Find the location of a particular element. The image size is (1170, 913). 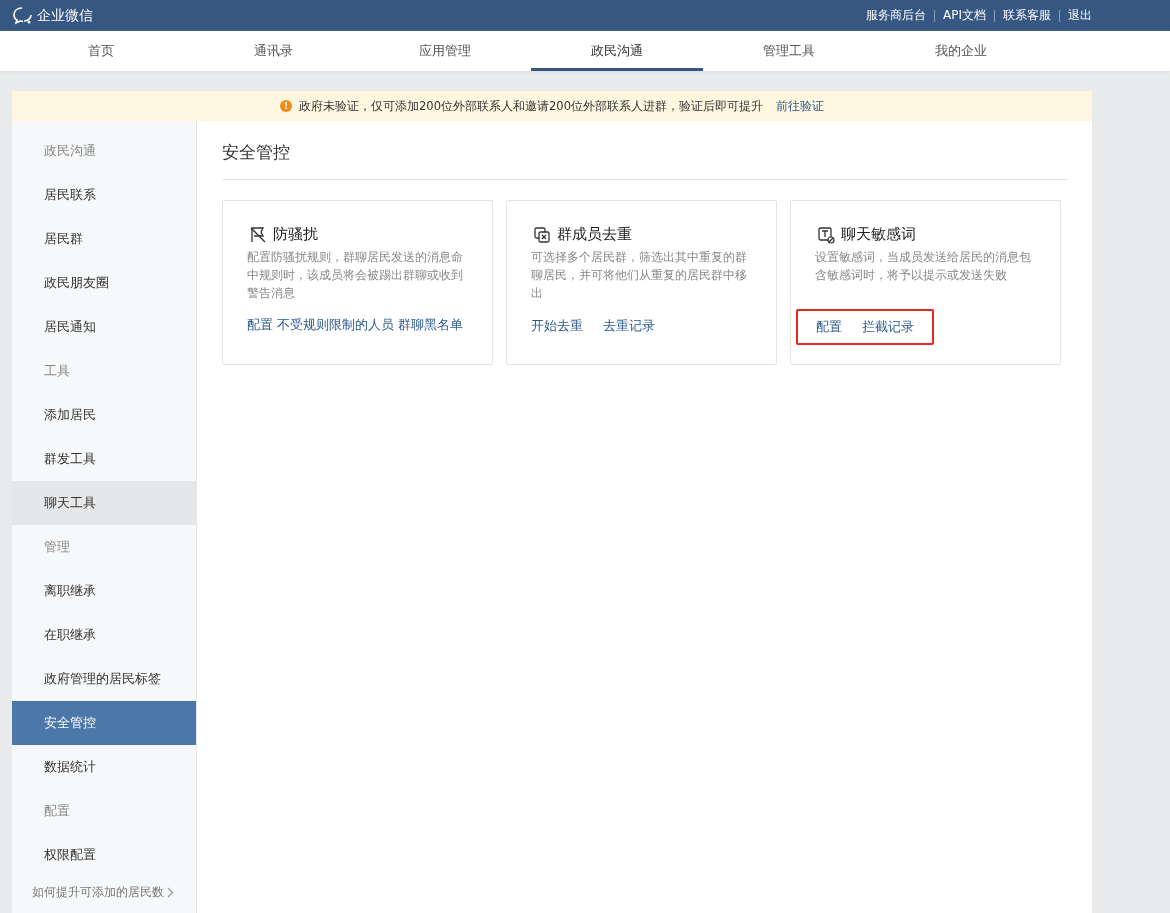

nav-tab: 管理工具 is located at coordinates (789, 51).